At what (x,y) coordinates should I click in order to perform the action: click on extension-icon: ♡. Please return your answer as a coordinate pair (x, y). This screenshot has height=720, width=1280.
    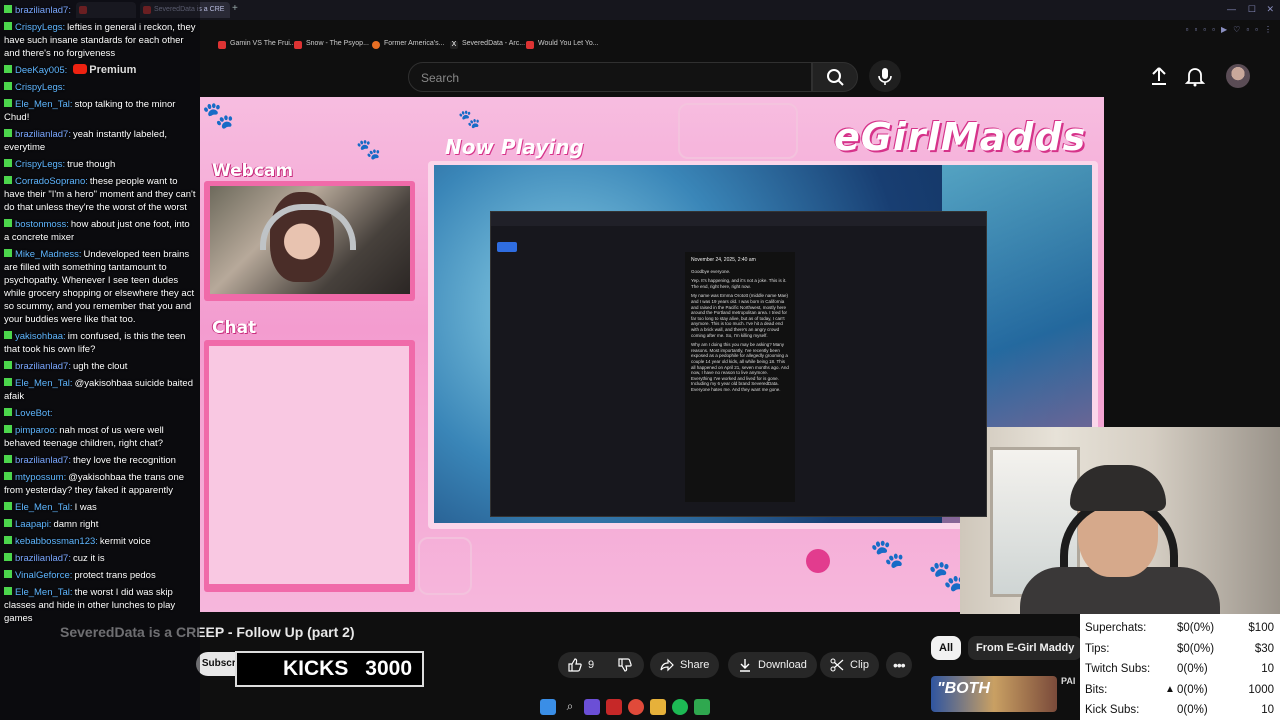
    Looking at the image, I should click on (1236, 30).